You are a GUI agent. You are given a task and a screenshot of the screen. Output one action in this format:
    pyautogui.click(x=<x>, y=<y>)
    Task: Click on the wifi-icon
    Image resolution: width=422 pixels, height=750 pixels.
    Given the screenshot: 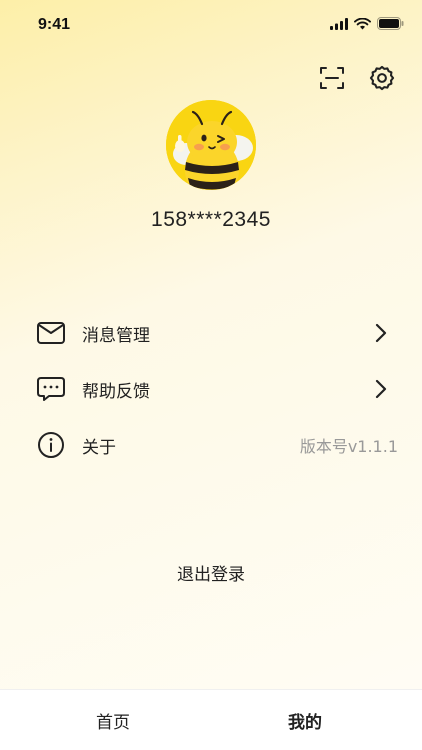 What is the action you would take?
    pyautogui.click(x=362, y=23)
    